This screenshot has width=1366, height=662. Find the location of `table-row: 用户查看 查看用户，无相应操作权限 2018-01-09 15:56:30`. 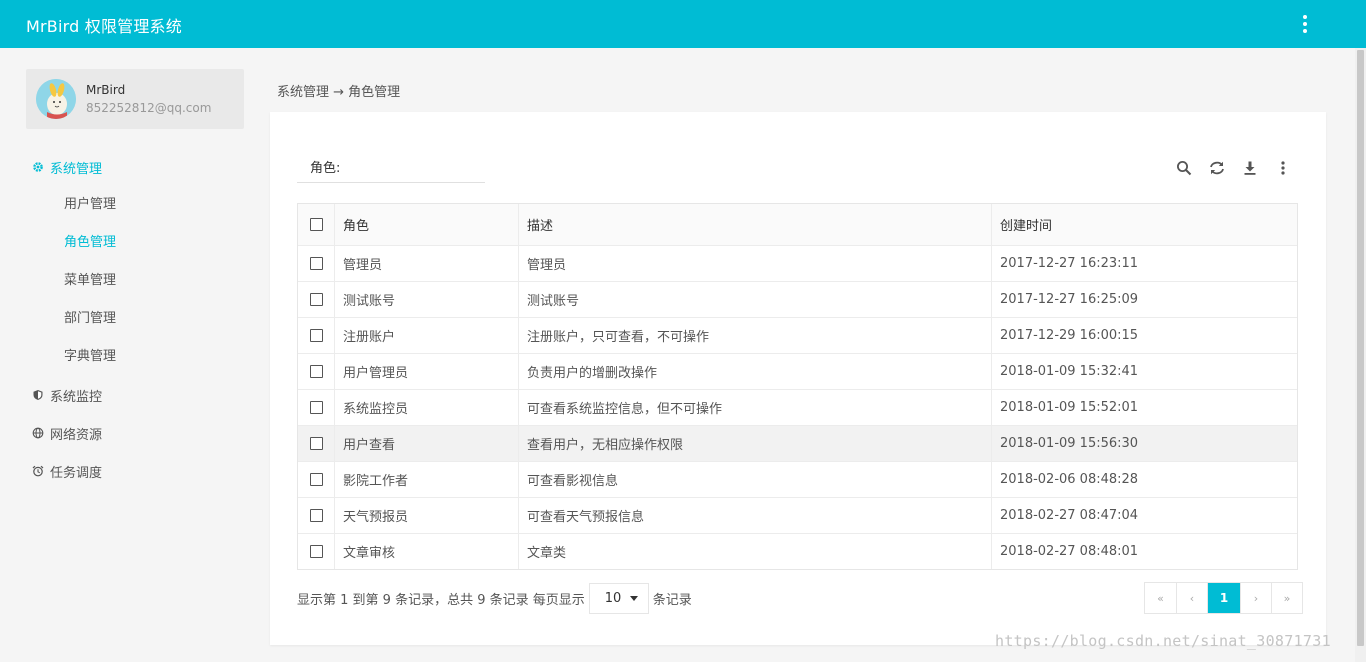

table-row: 用户查看 查看用户，无相应操作权限 2018-01-09 15:56:30 is located at coordinates (797, 443).